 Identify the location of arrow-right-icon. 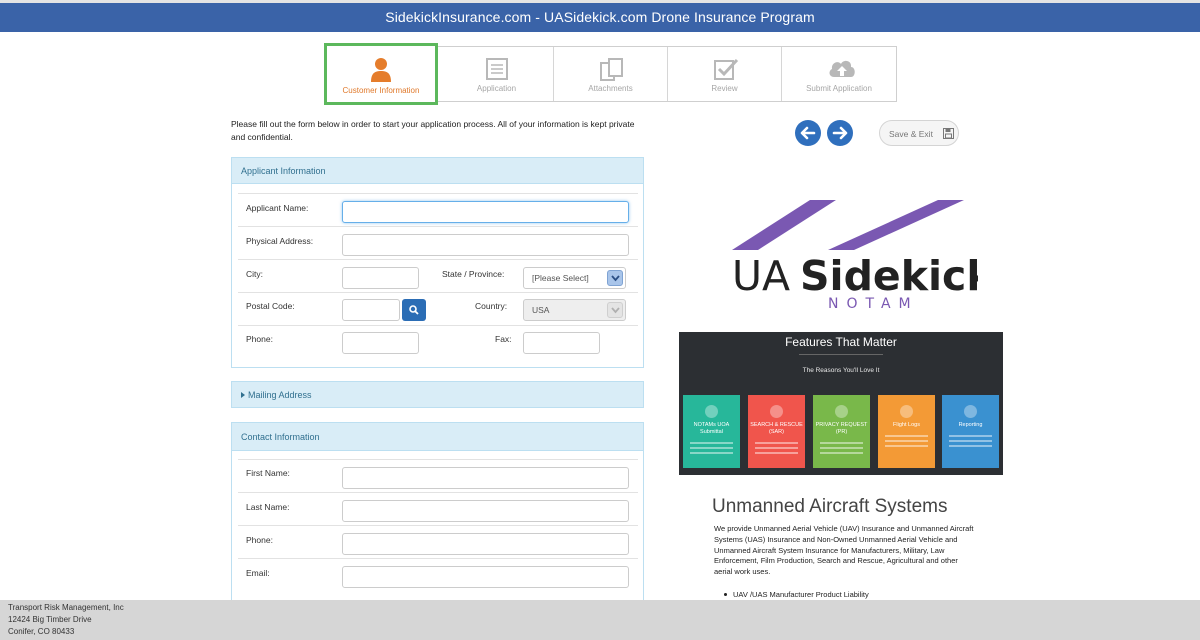
(840, 133).